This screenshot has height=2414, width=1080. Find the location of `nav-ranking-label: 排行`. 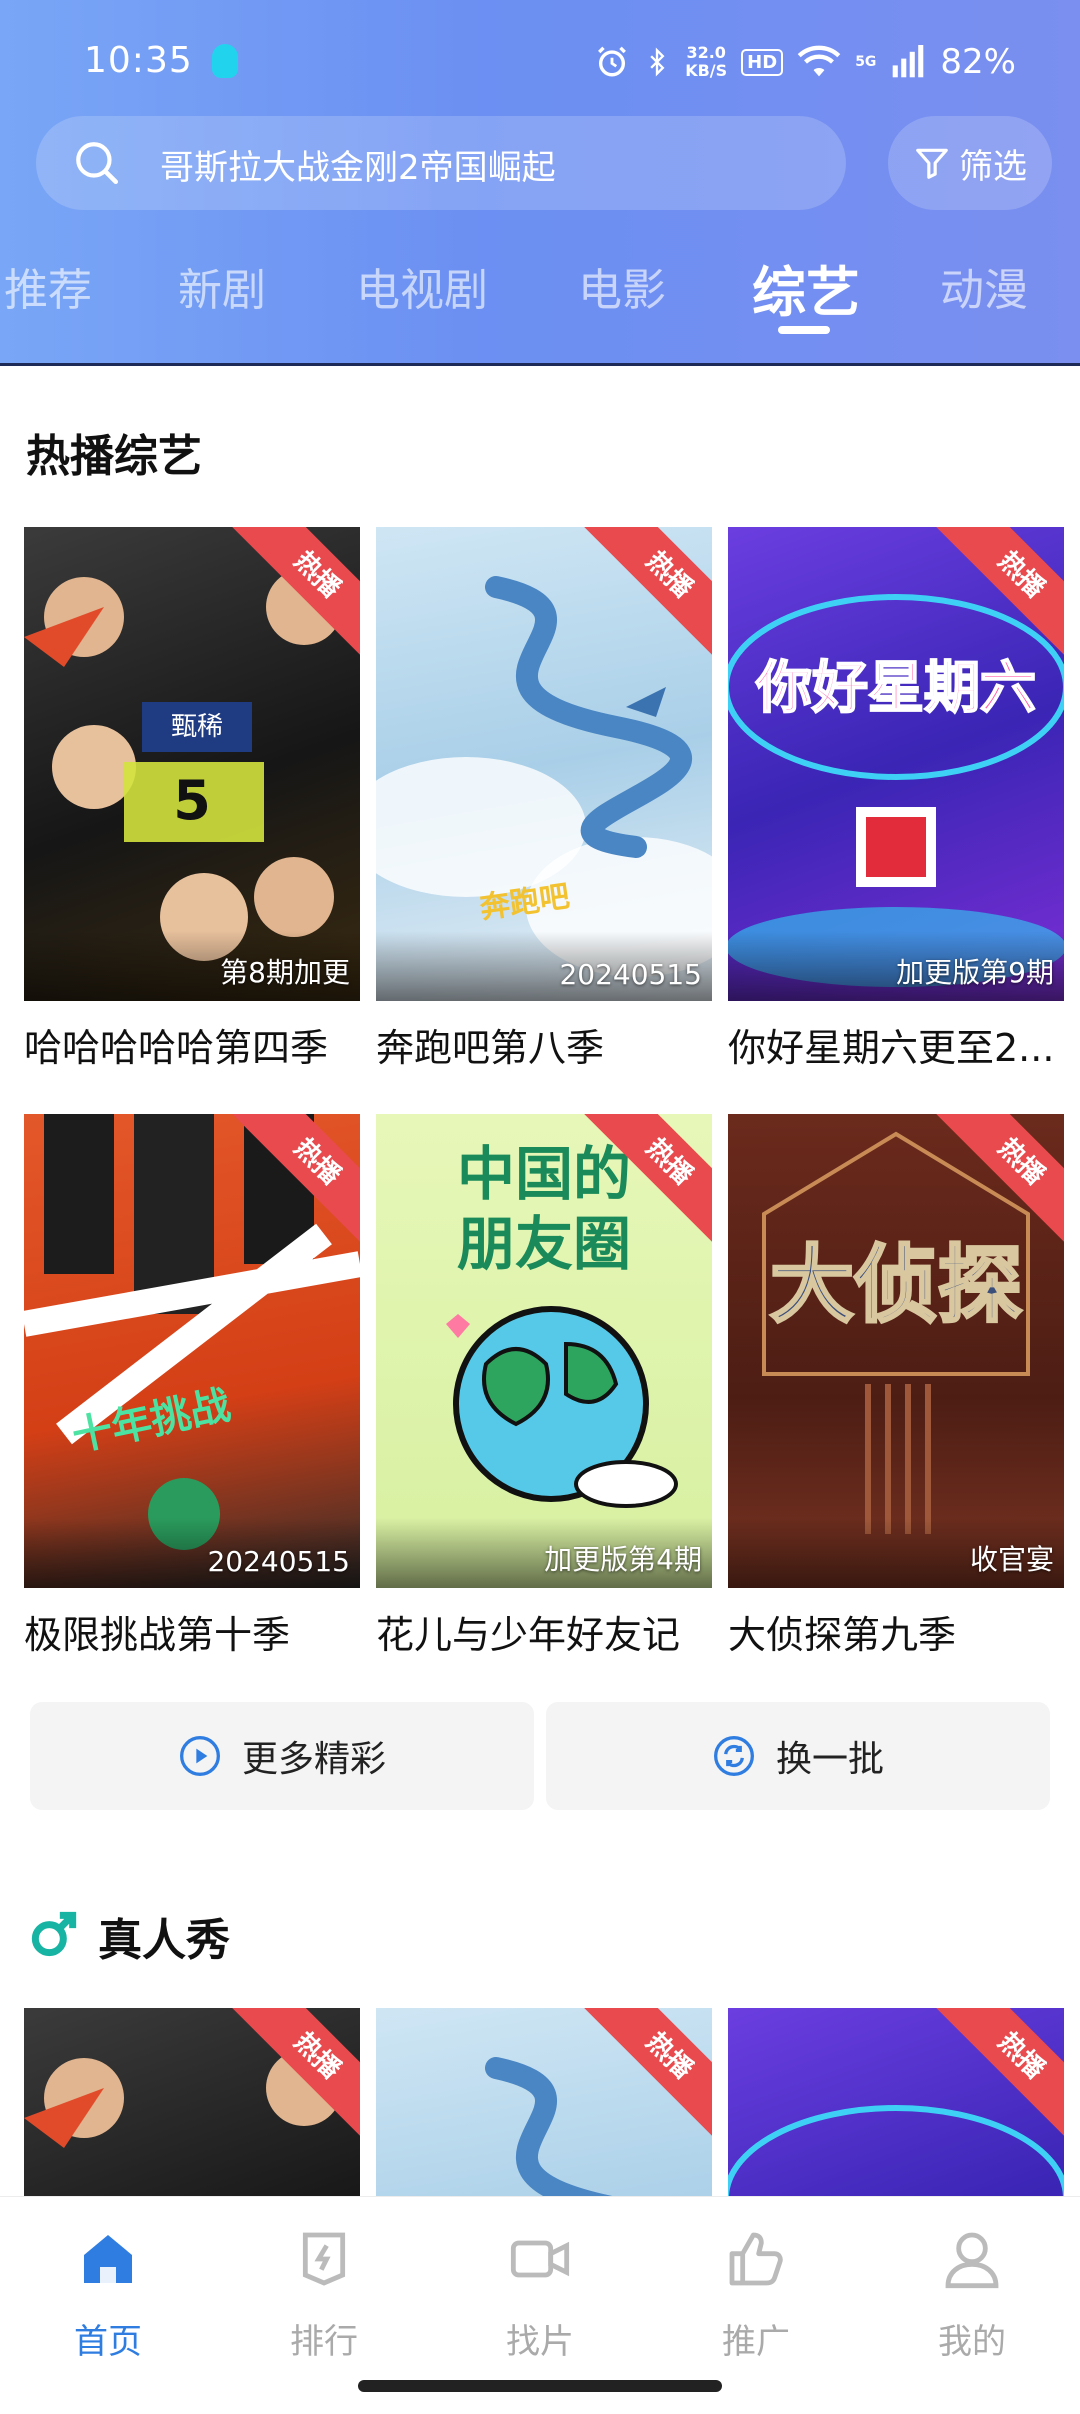

nav-ranking-label: 排行 is located at coordinates (324, 2342).